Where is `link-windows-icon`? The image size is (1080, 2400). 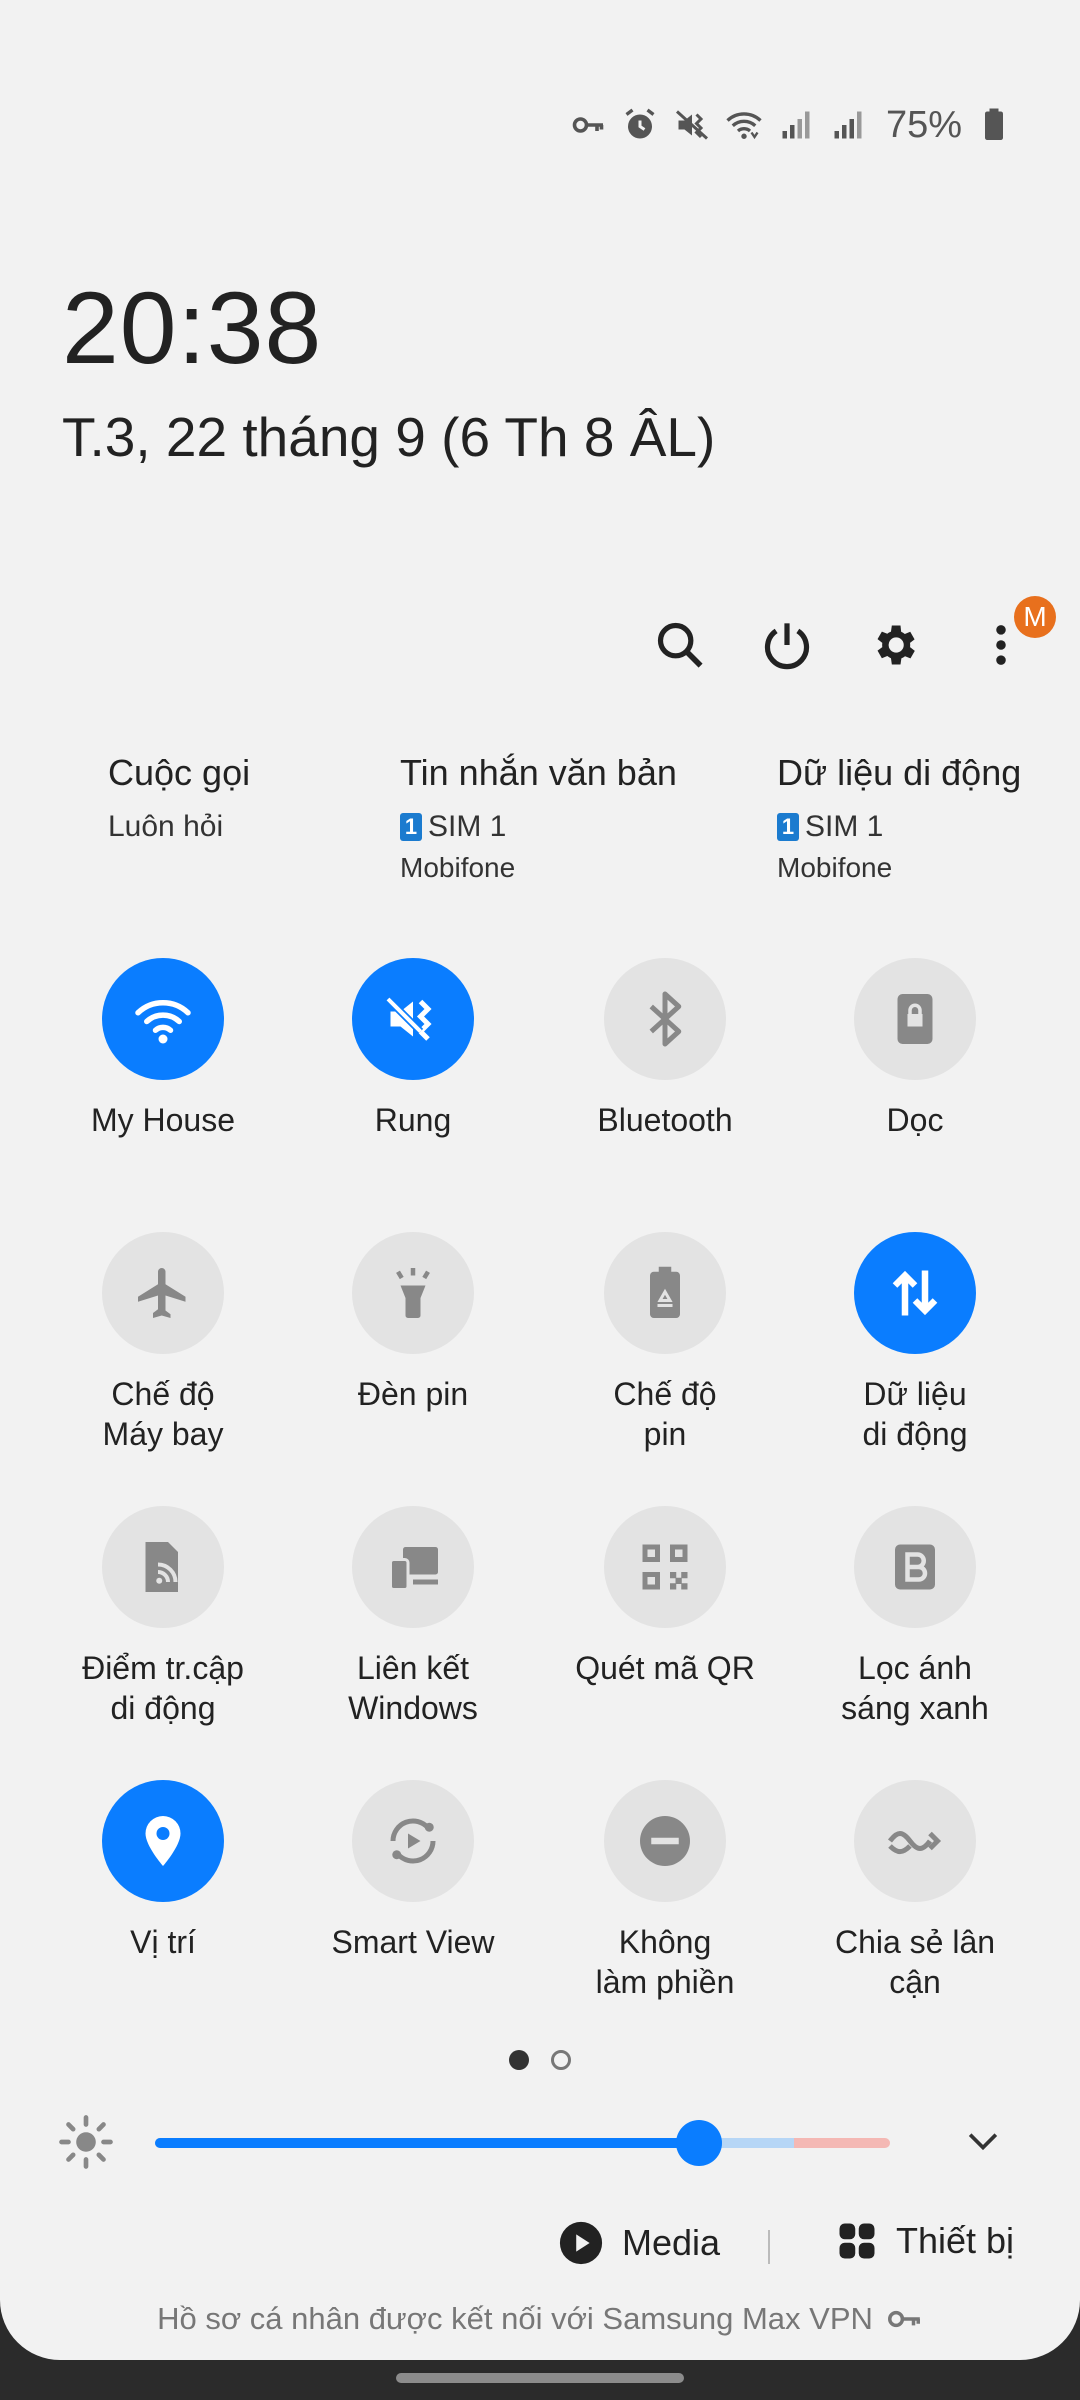
link-windows-icon is located at coordinates (413, 1569).